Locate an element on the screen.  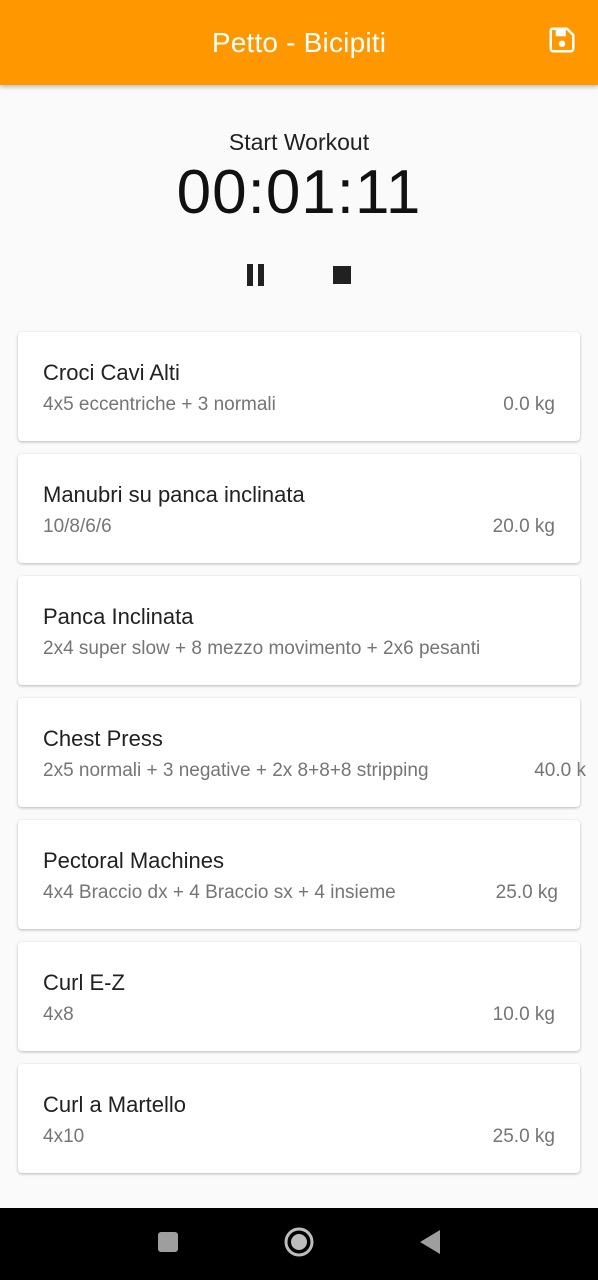
stop-button is located at coordinates (342, 277).